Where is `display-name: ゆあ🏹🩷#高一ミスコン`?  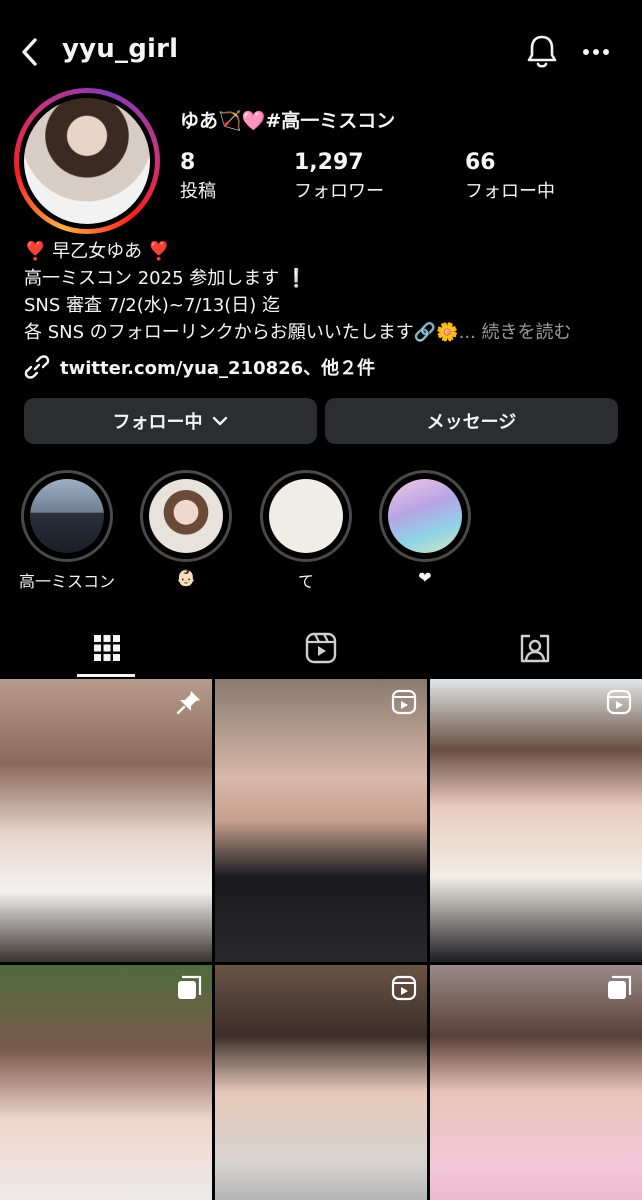
display-name: ゆあ🏹🩷#高一ミスコン is located at coordinates (288, 121).